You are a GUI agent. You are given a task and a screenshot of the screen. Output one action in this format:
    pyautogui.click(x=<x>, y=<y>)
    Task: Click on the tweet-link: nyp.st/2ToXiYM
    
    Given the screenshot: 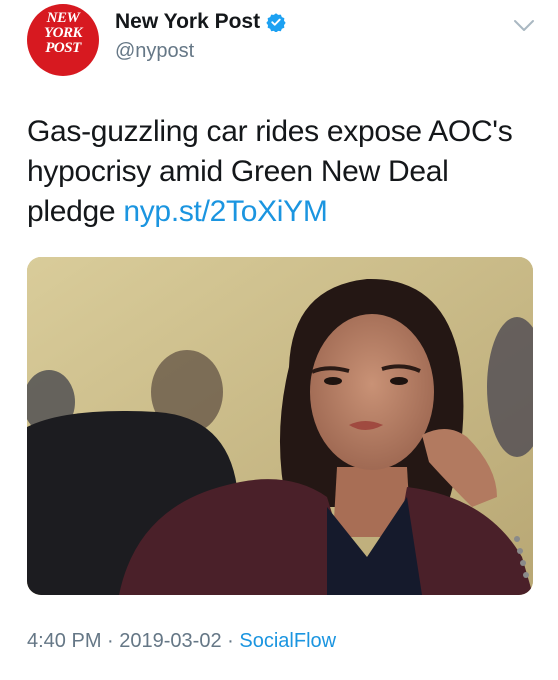 What is the action you would take?
    pyautogui.click(x=225, y=211)
    